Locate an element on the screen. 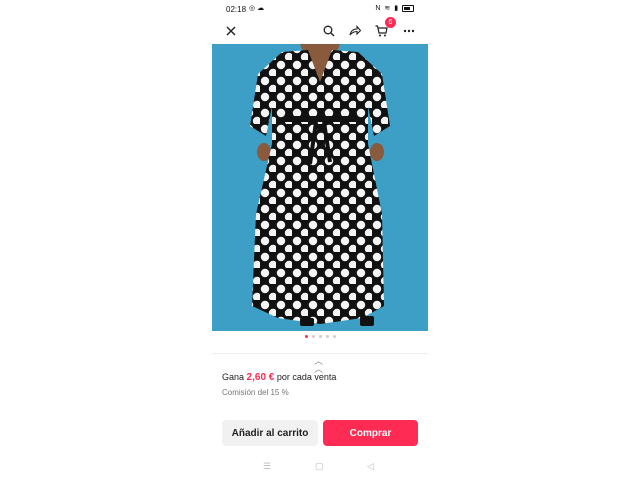 This screenshot has height=480, width=640. search-icon is located at coordinates (329, 31).